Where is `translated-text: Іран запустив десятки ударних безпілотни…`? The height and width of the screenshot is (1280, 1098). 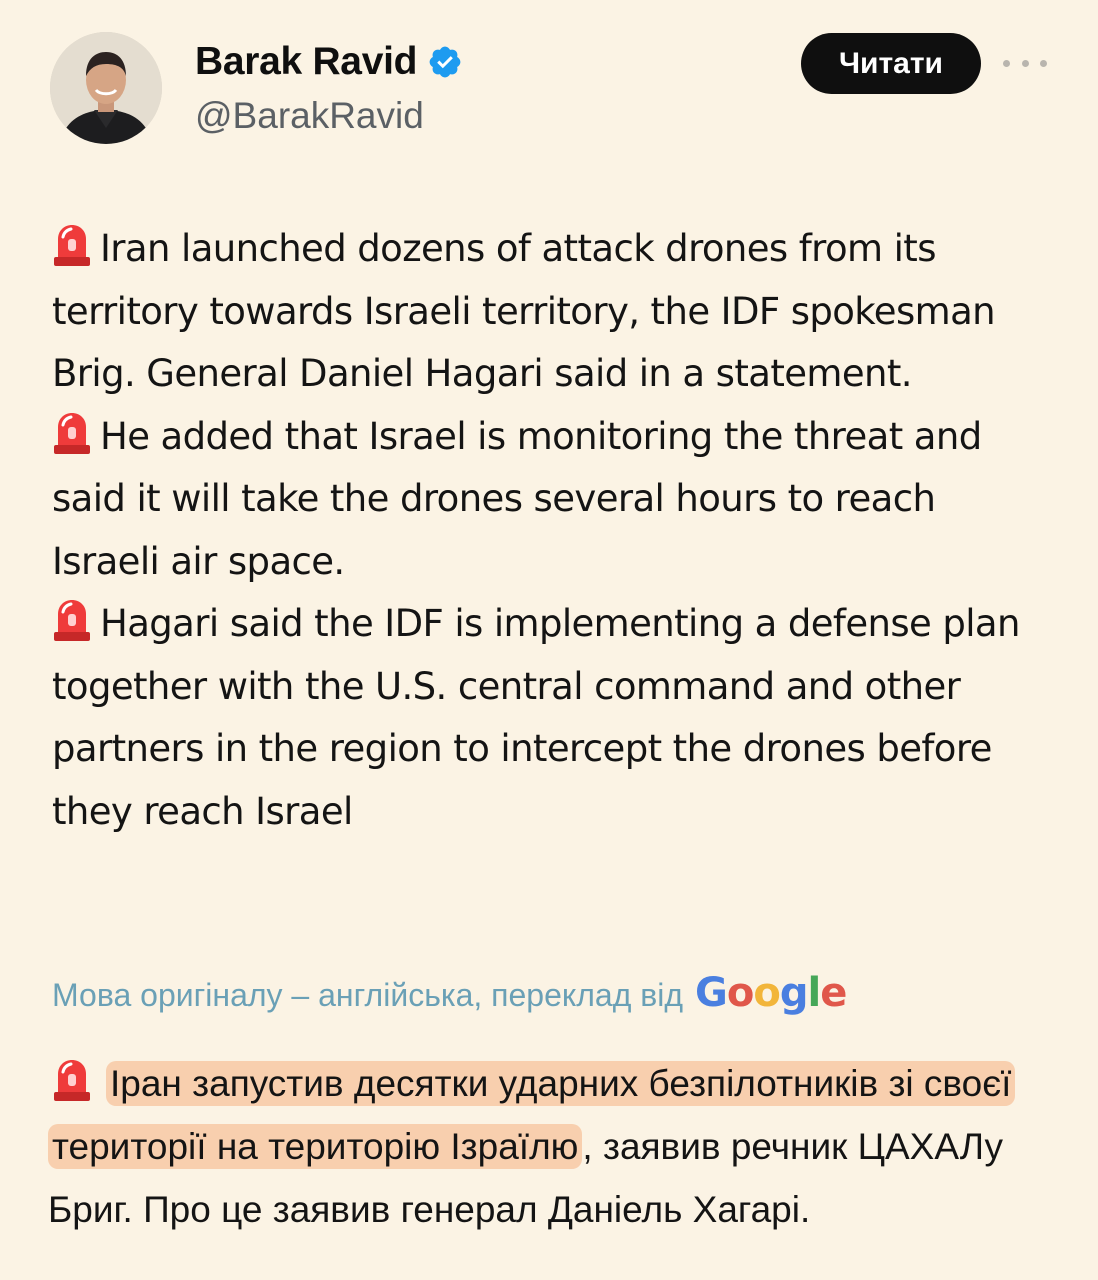 translated-text: Іран запустив десятки ударних безпілотни… is located at coordinates (553, 1146).